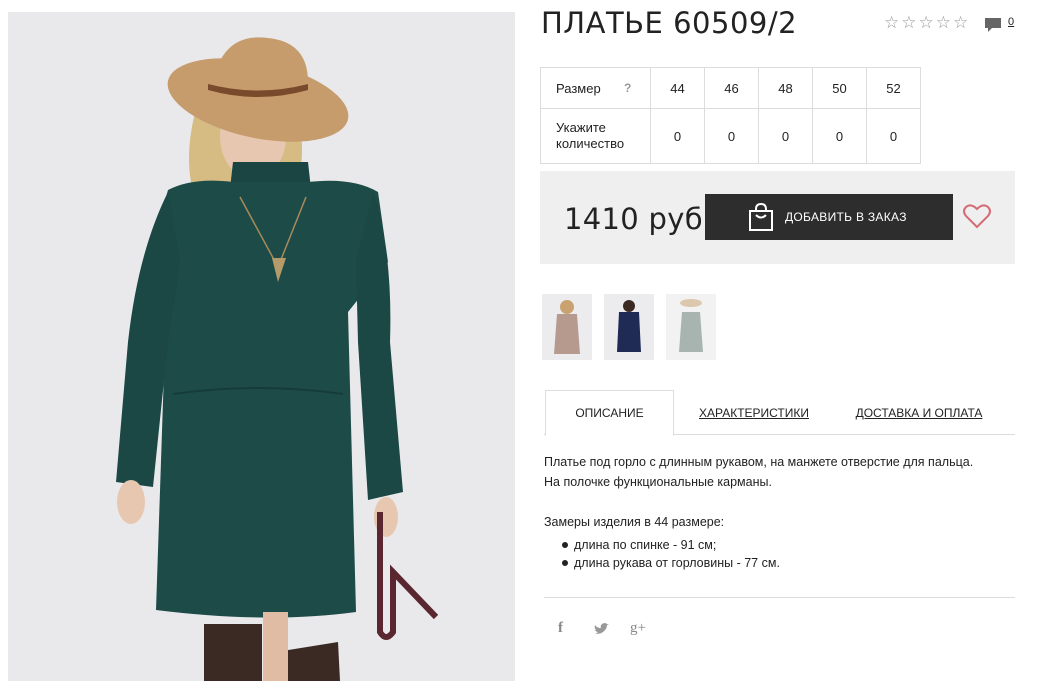 This screenshot has height=681, width=1040. I want to click on price: 1410 руб, so click(633, 219).